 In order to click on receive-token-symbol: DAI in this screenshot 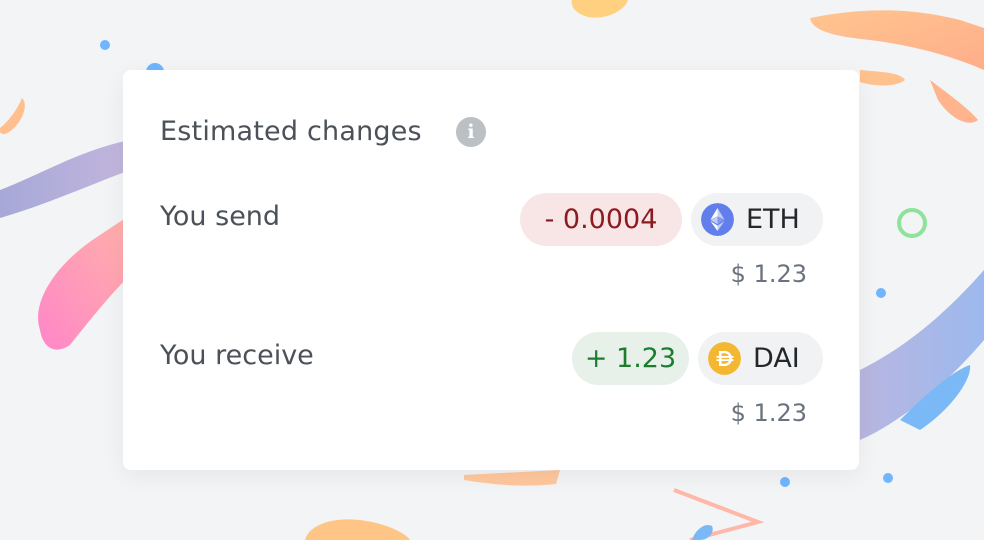, I will do `click(776, 358)`.